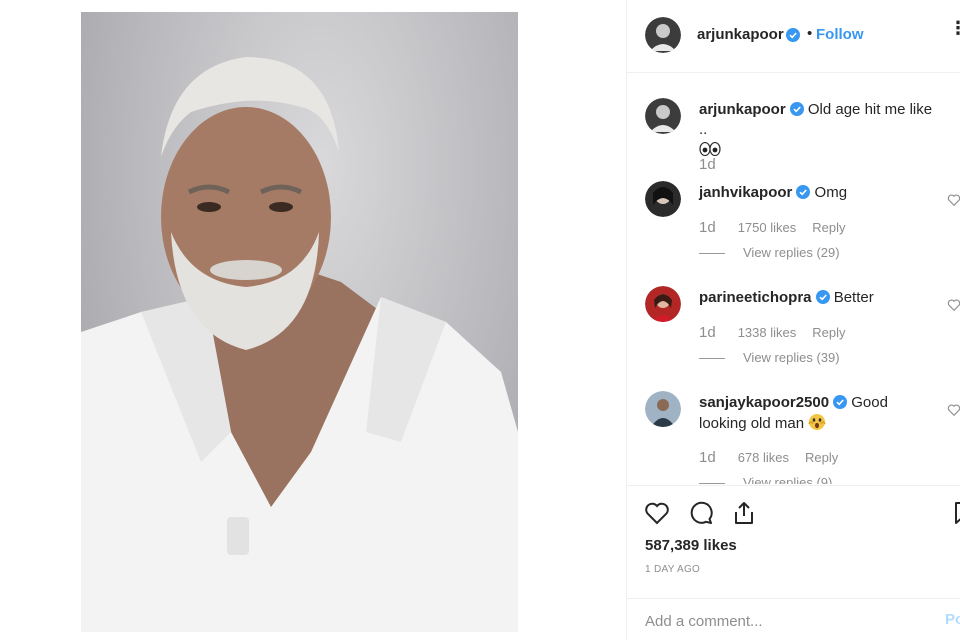  Describe the element at coordinates (691, 545) in the screenshot. I see `post-likes-count: 587,389 likes` at that location.